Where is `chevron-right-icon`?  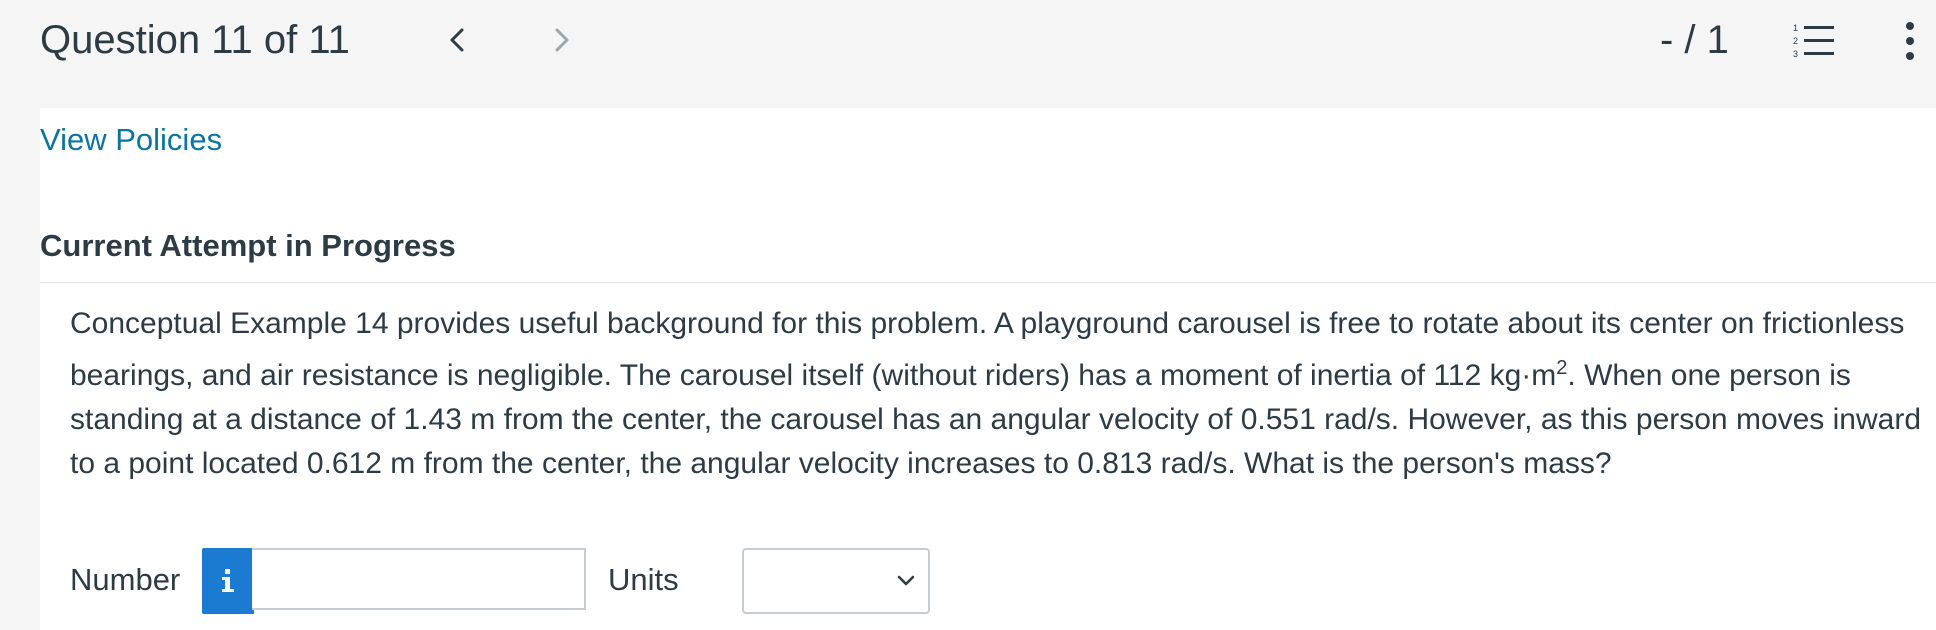 chevron-right-icon is located at coordinates (562, 40).